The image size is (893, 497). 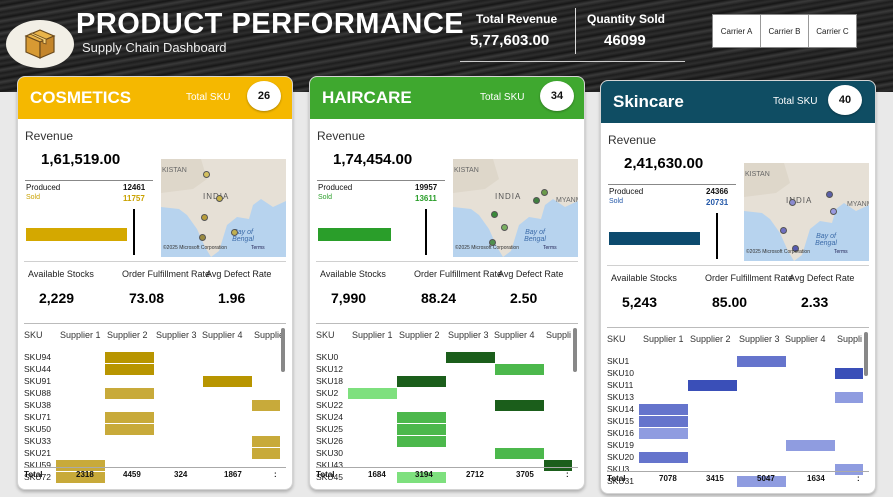 I want to click on matrix-row-label: SKU26, so click(x=329, y=441).